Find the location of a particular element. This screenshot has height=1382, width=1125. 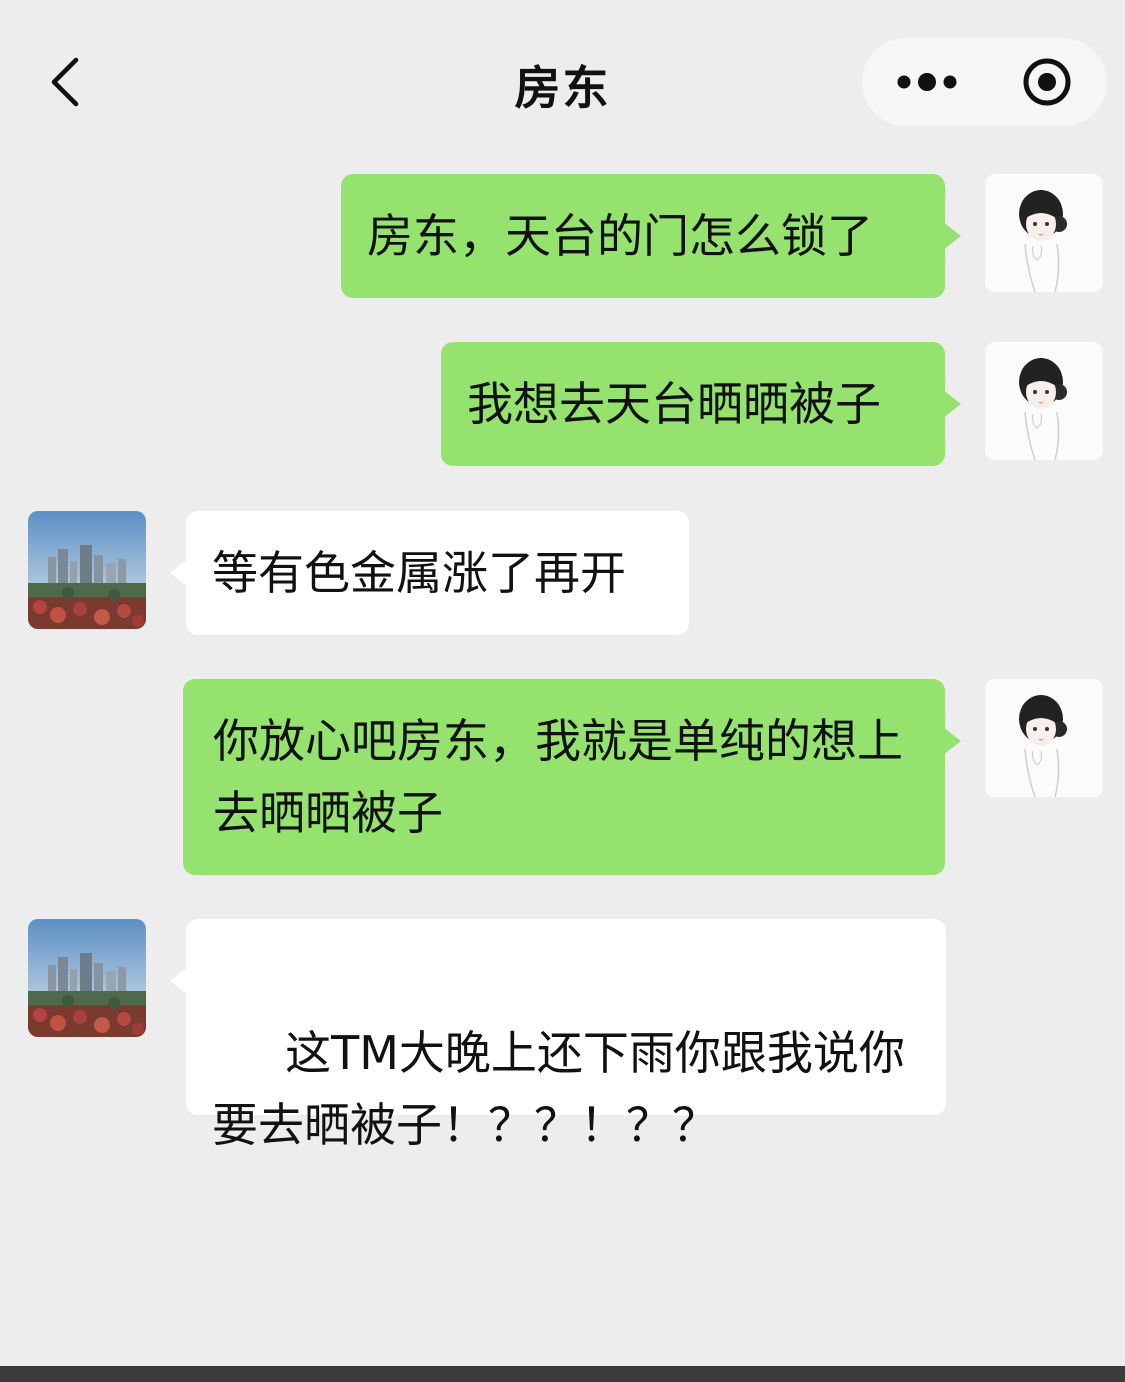

message-text: 你放心吧房东，我就是单纯的想上去晒晒被子 is located at coordinates (558, 777).